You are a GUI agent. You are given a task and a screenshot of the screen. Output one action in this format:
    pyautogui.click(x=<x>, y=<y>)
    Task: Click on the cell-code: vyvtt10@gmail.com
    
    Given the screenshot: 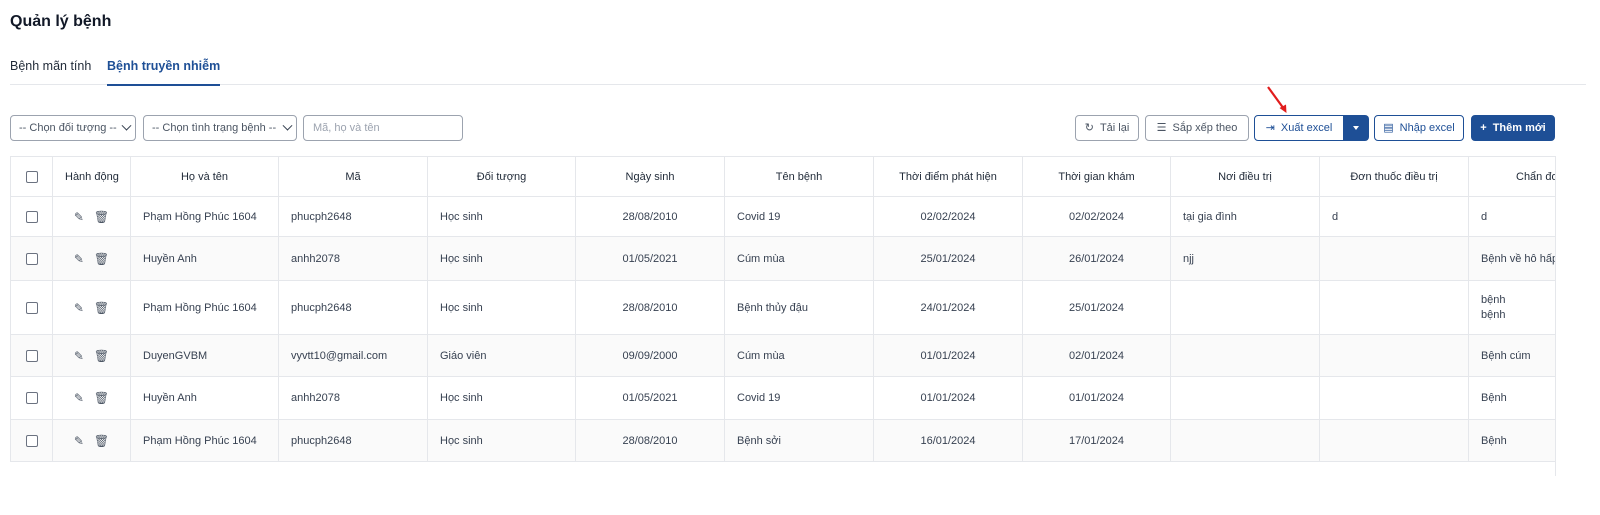 What is the action you would take?
    pyautogui.click(x=353, y=355)
    